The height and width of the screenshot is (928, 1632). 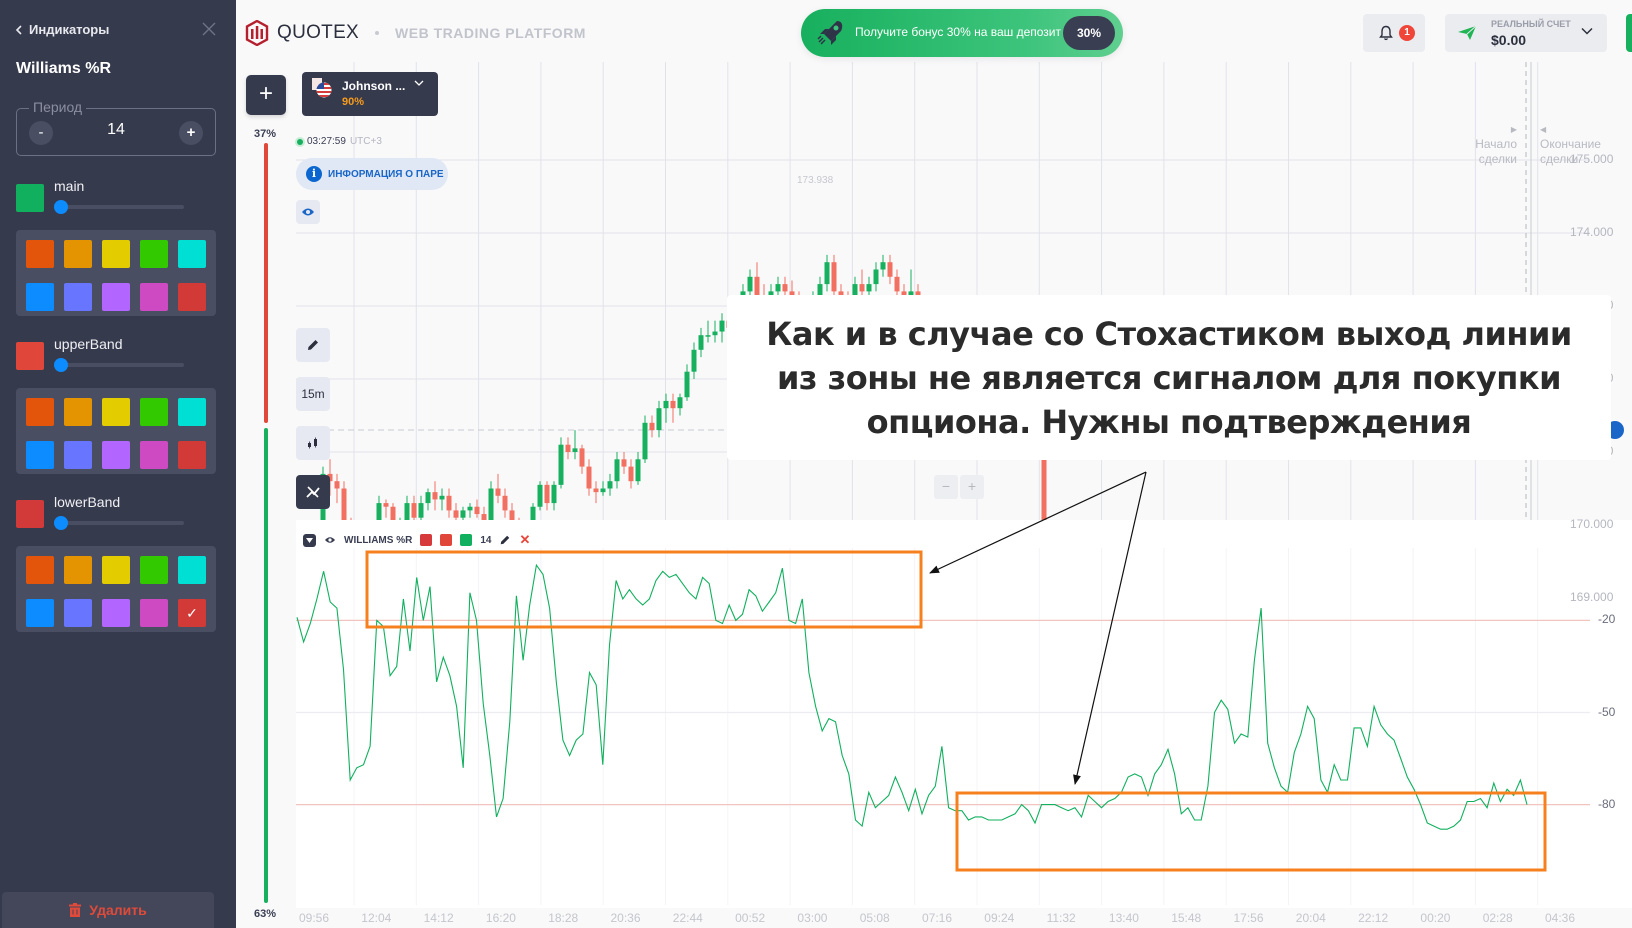 I want to click on pair-info-button: i ИНФОРМАЦИЯ О ПАРЕ, so click(x=372, y=174).